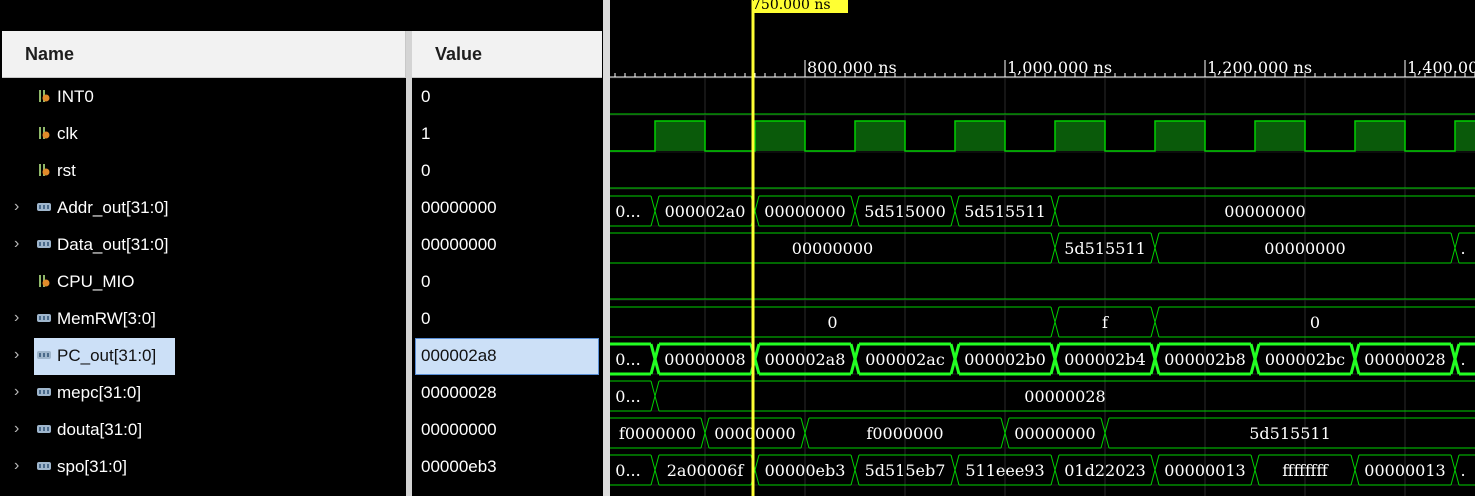 The image size is (1475, 496). Describe the element at coordinates (301, 356) in the screenshot. I see `signal-row: › PC_out[31:0] 000002a8` at that location.